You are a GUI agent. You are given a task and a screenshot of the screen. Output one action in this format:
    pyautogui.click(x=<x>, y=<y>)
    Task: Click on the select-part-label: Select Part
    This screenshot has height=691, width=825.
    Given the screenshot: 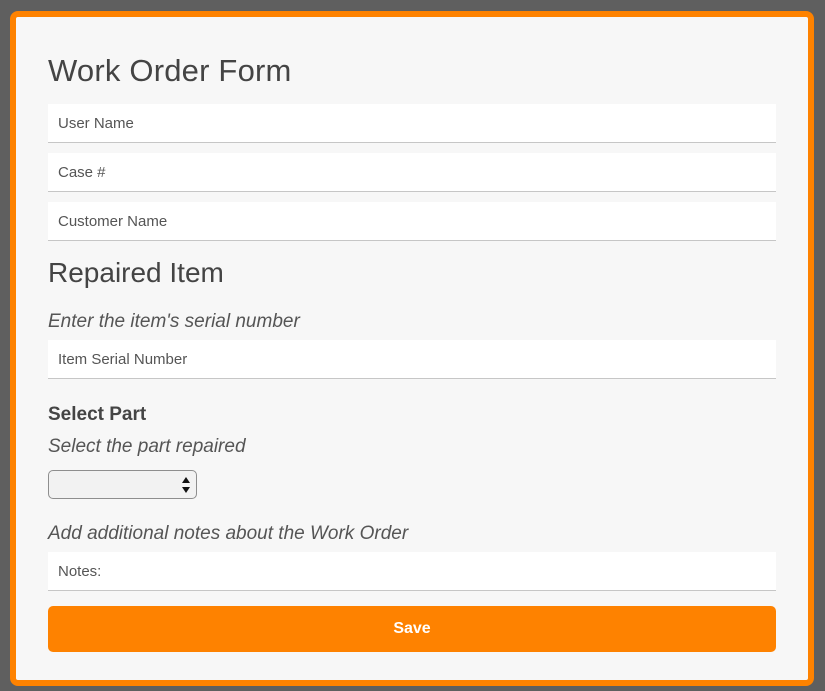 What is the action you would take?
    pyautogui.click(x=97, y=414)
    